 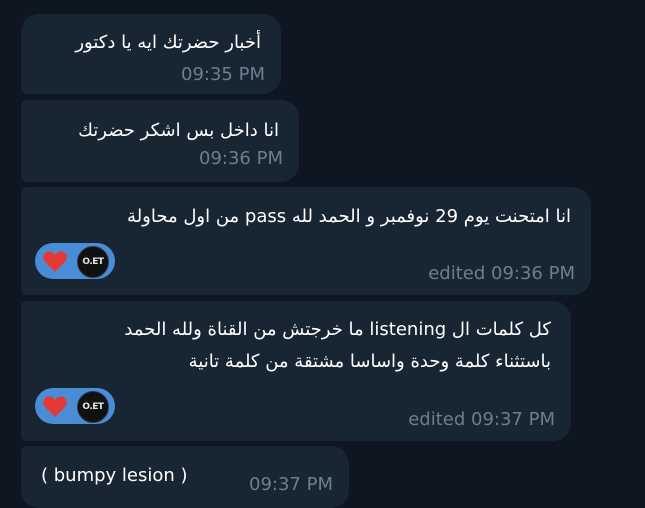 I want to click on message-time: edited 09:37 PM, so click(x=481, y=419).